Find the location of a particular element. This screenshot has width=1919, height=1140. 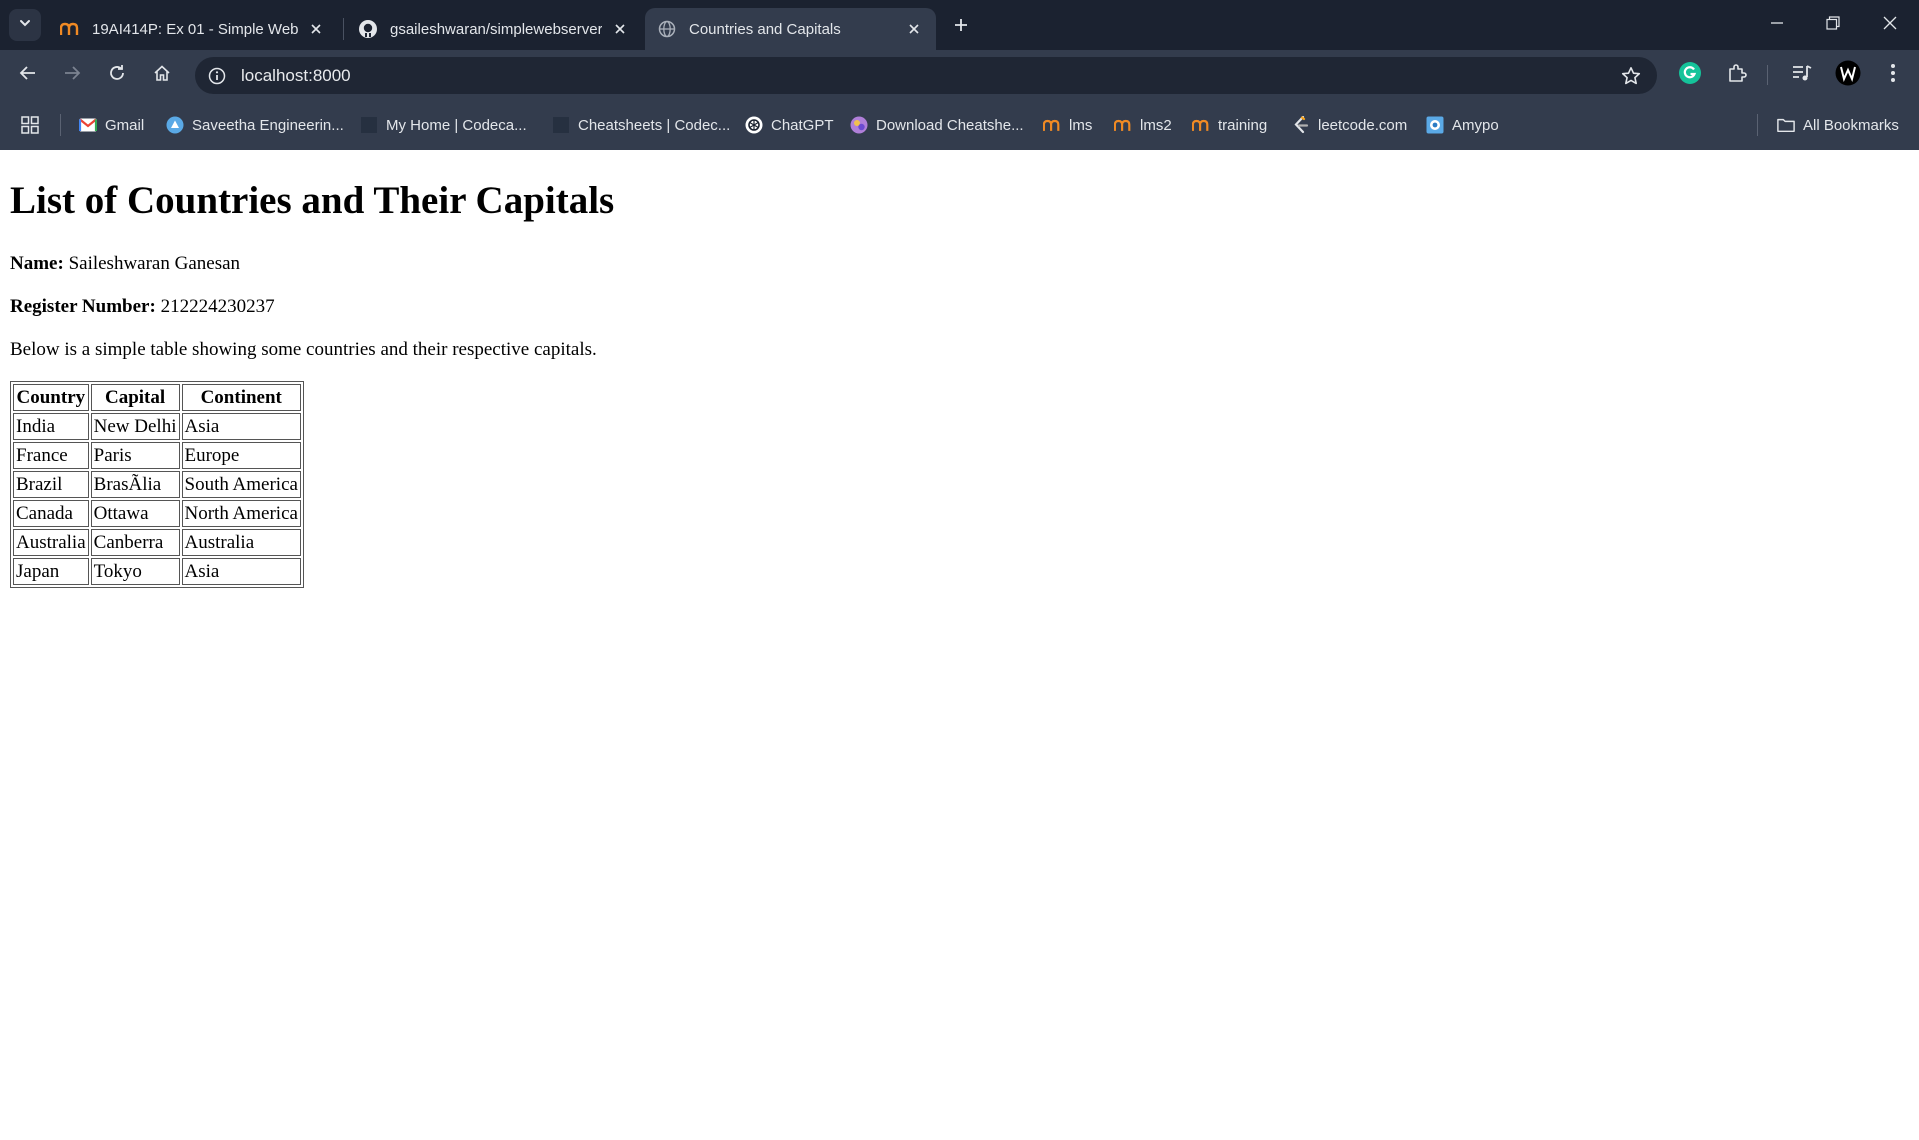

amypo-icon is located at coordinates (1435, 125).